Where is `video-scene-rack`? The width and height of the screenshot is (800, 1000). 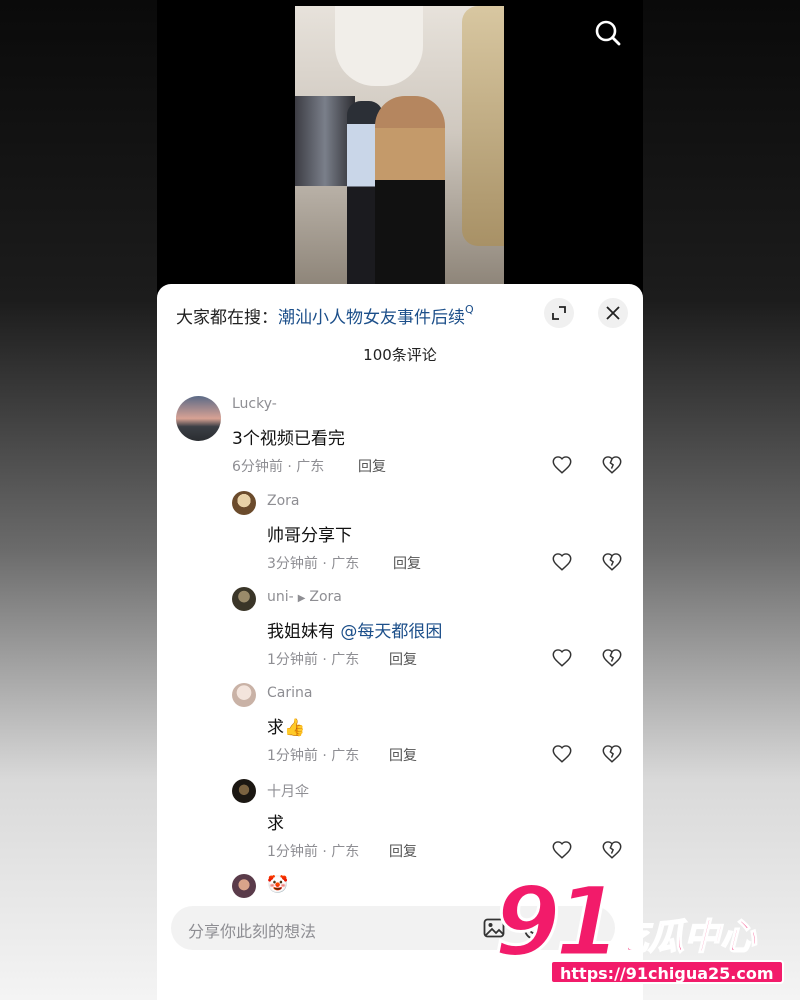
video-scene-rack is located at coordinates (325, 141).